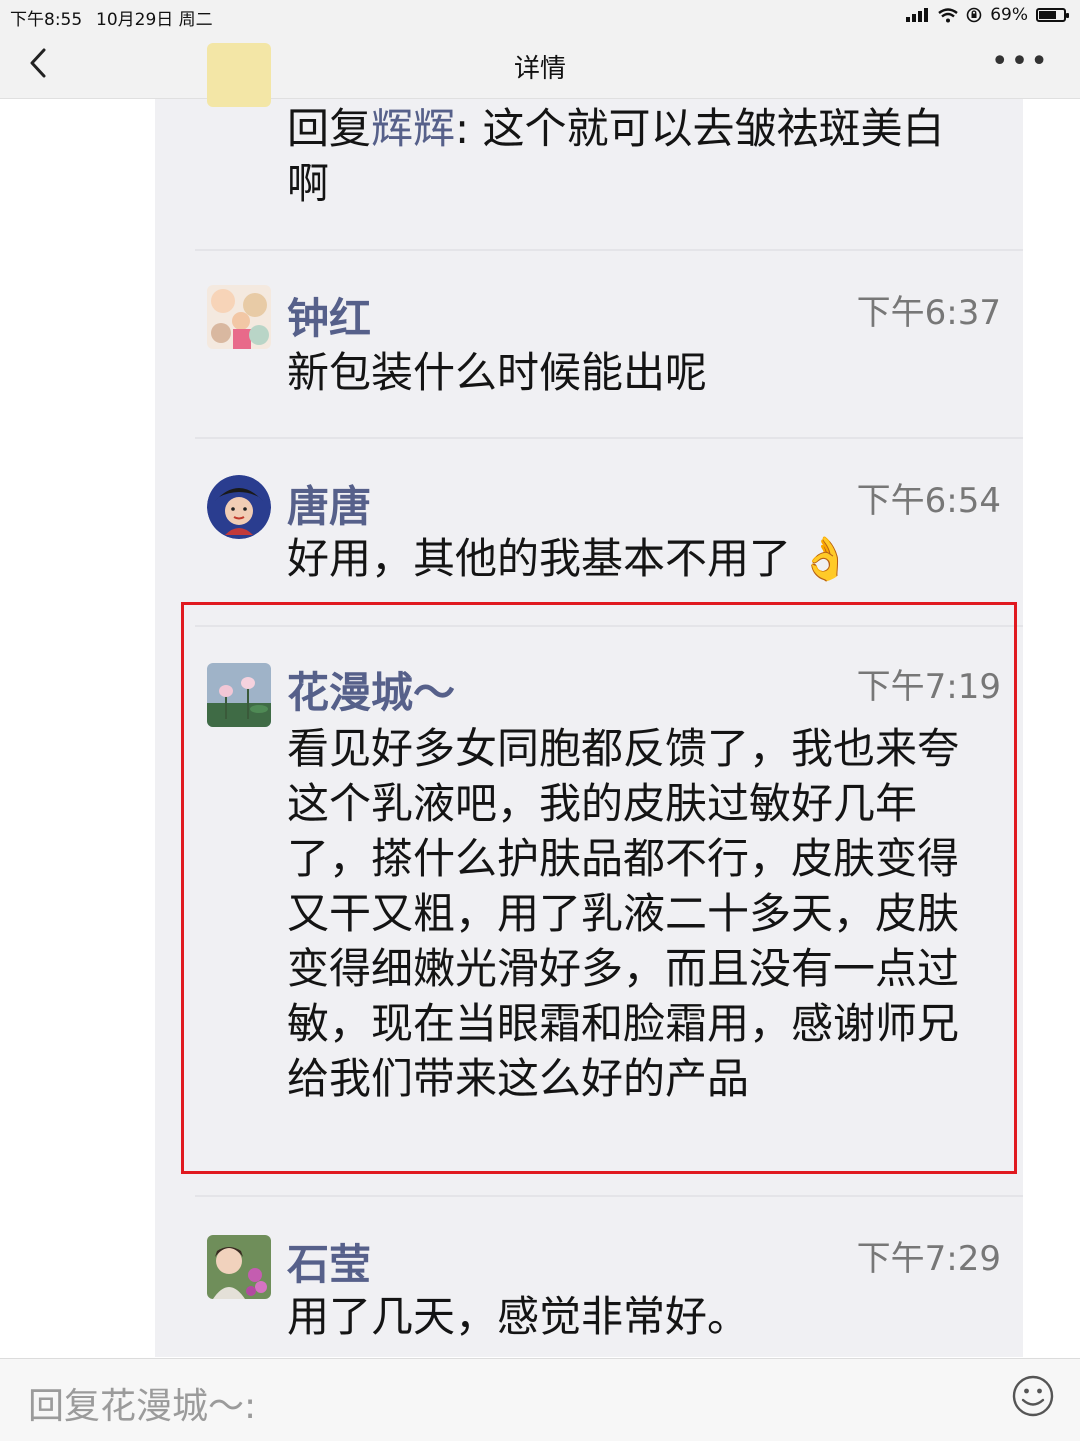  I want to click on comment-item: 石莹 下午7:29 用了几天，感觉非常好。, so click(589, 1276).